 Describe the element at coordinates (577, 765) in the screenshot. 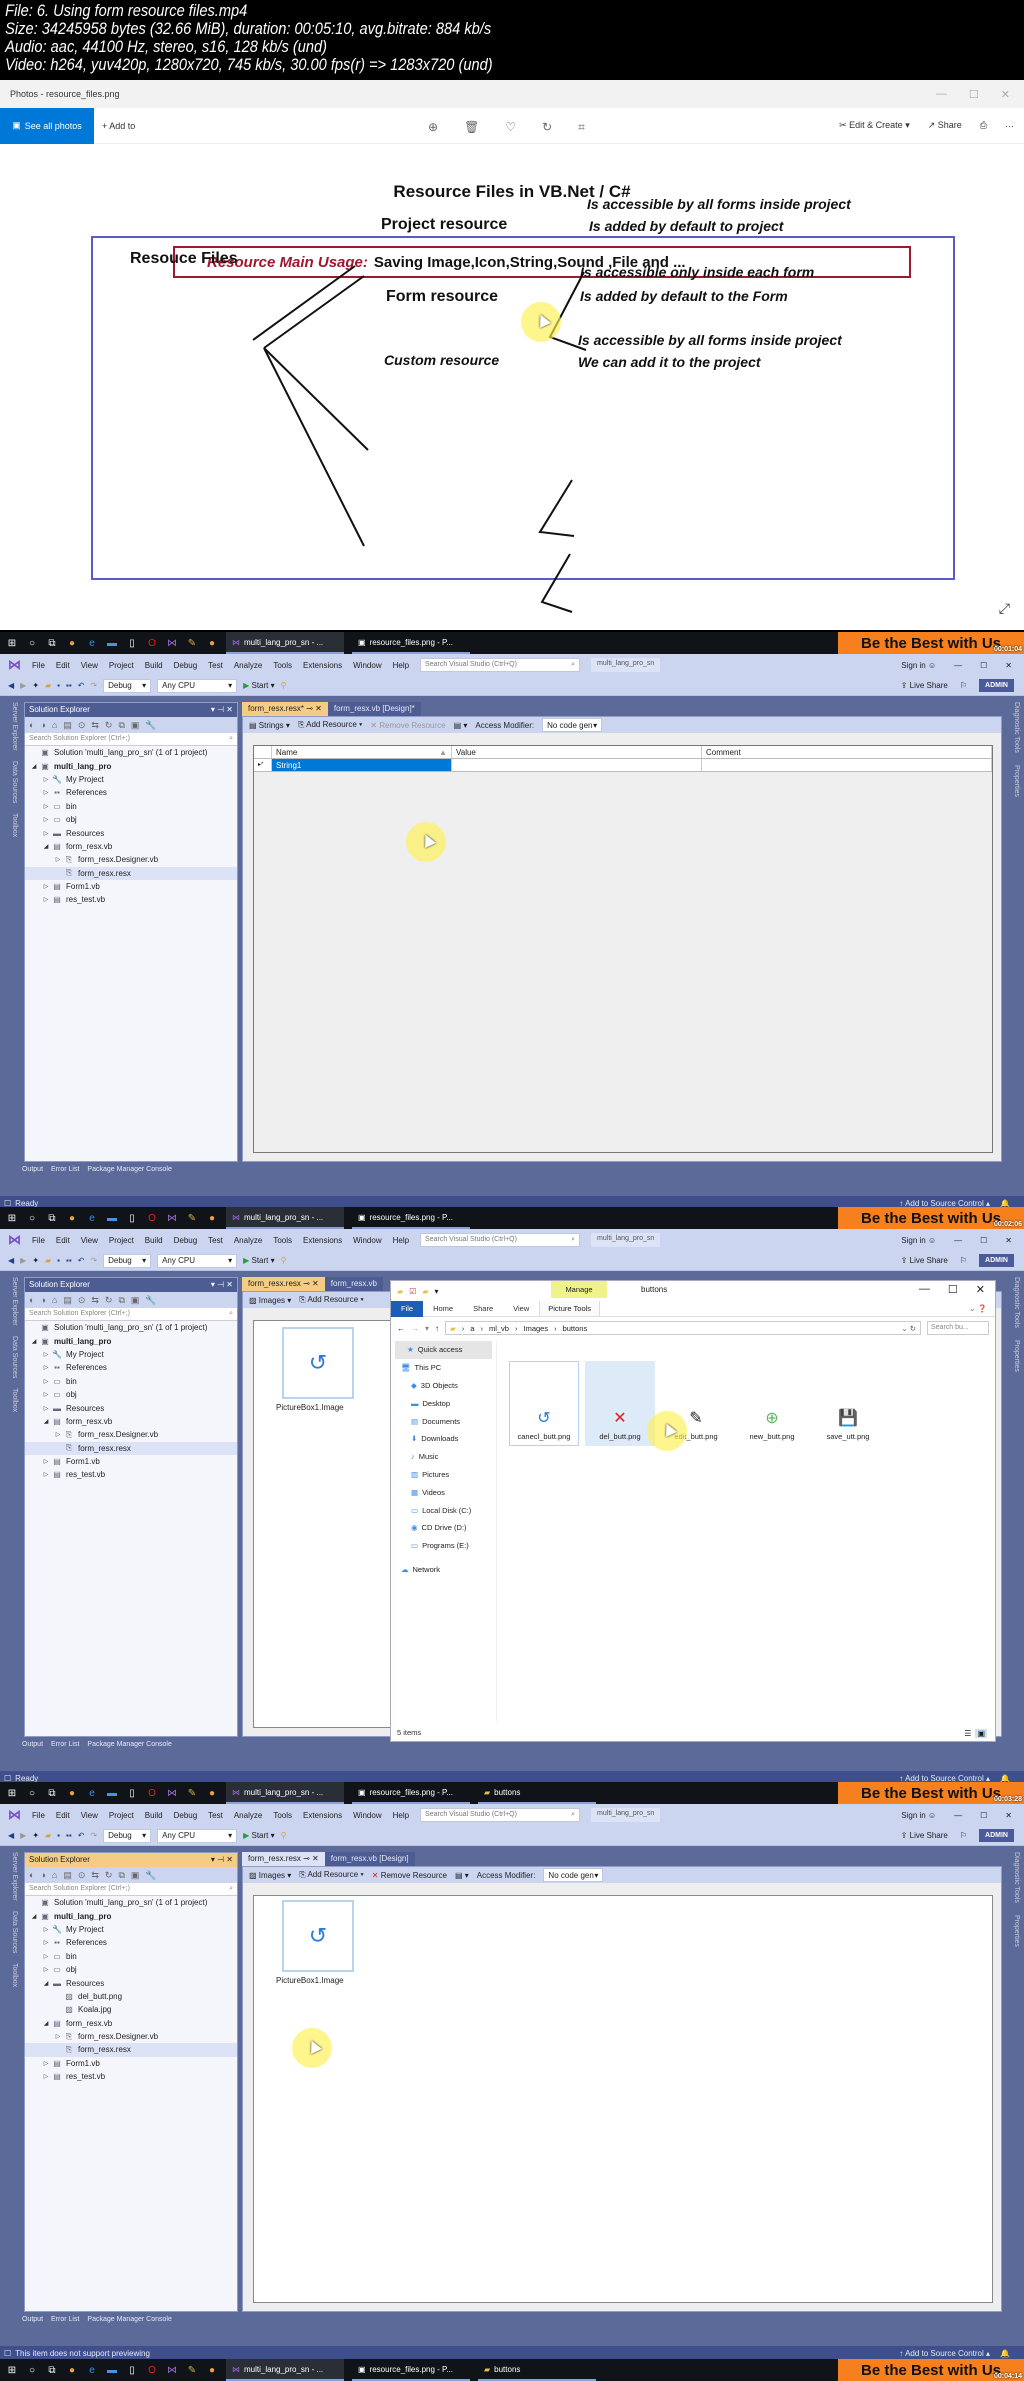

I see `cell-value` at that location.